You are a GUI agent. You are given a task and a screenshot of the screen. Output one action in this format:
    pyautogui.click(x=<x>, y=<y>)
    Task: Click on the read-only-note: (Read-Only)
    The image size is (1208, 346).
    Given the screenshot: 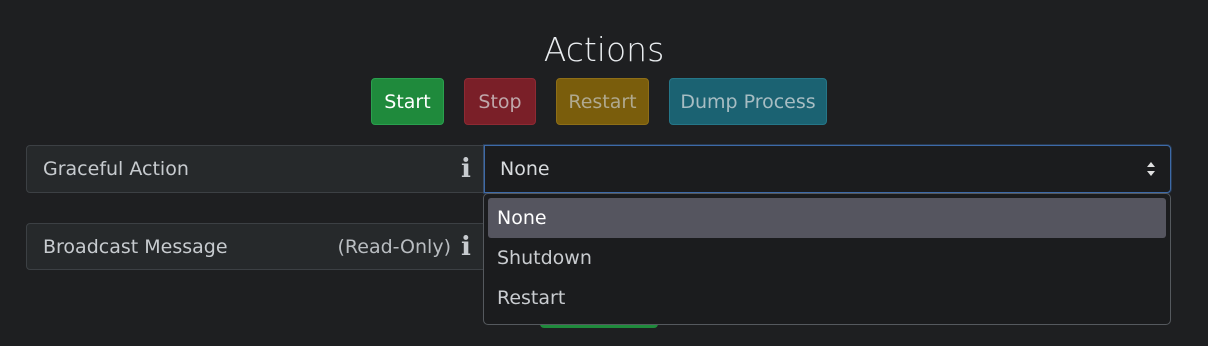 What is the action you would take?
    pyautogui.click(x=394, y=247)
    